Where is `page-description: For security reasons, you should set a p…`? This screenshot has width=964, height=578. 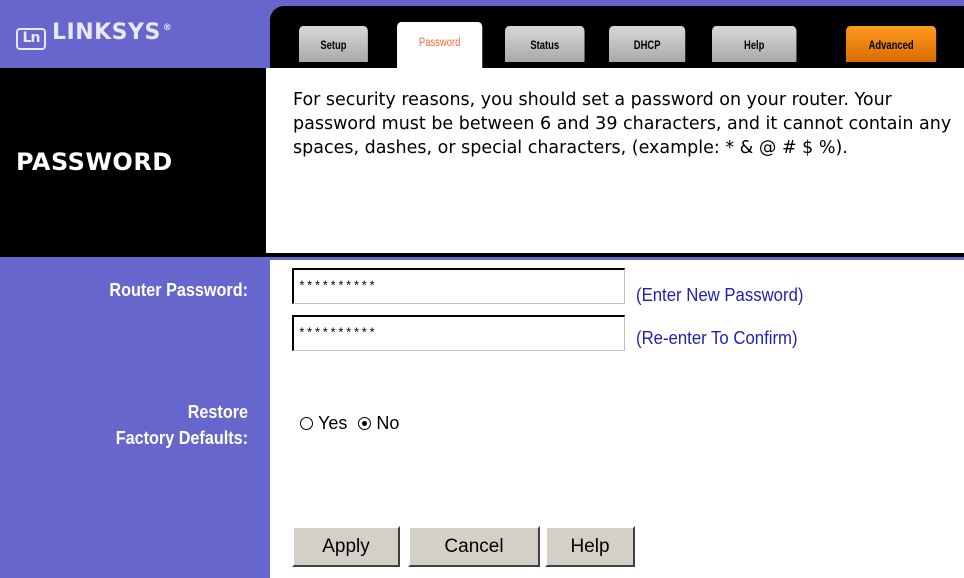
page-description: For security reasons, you should set a p… is located at coordinates (622, 124).